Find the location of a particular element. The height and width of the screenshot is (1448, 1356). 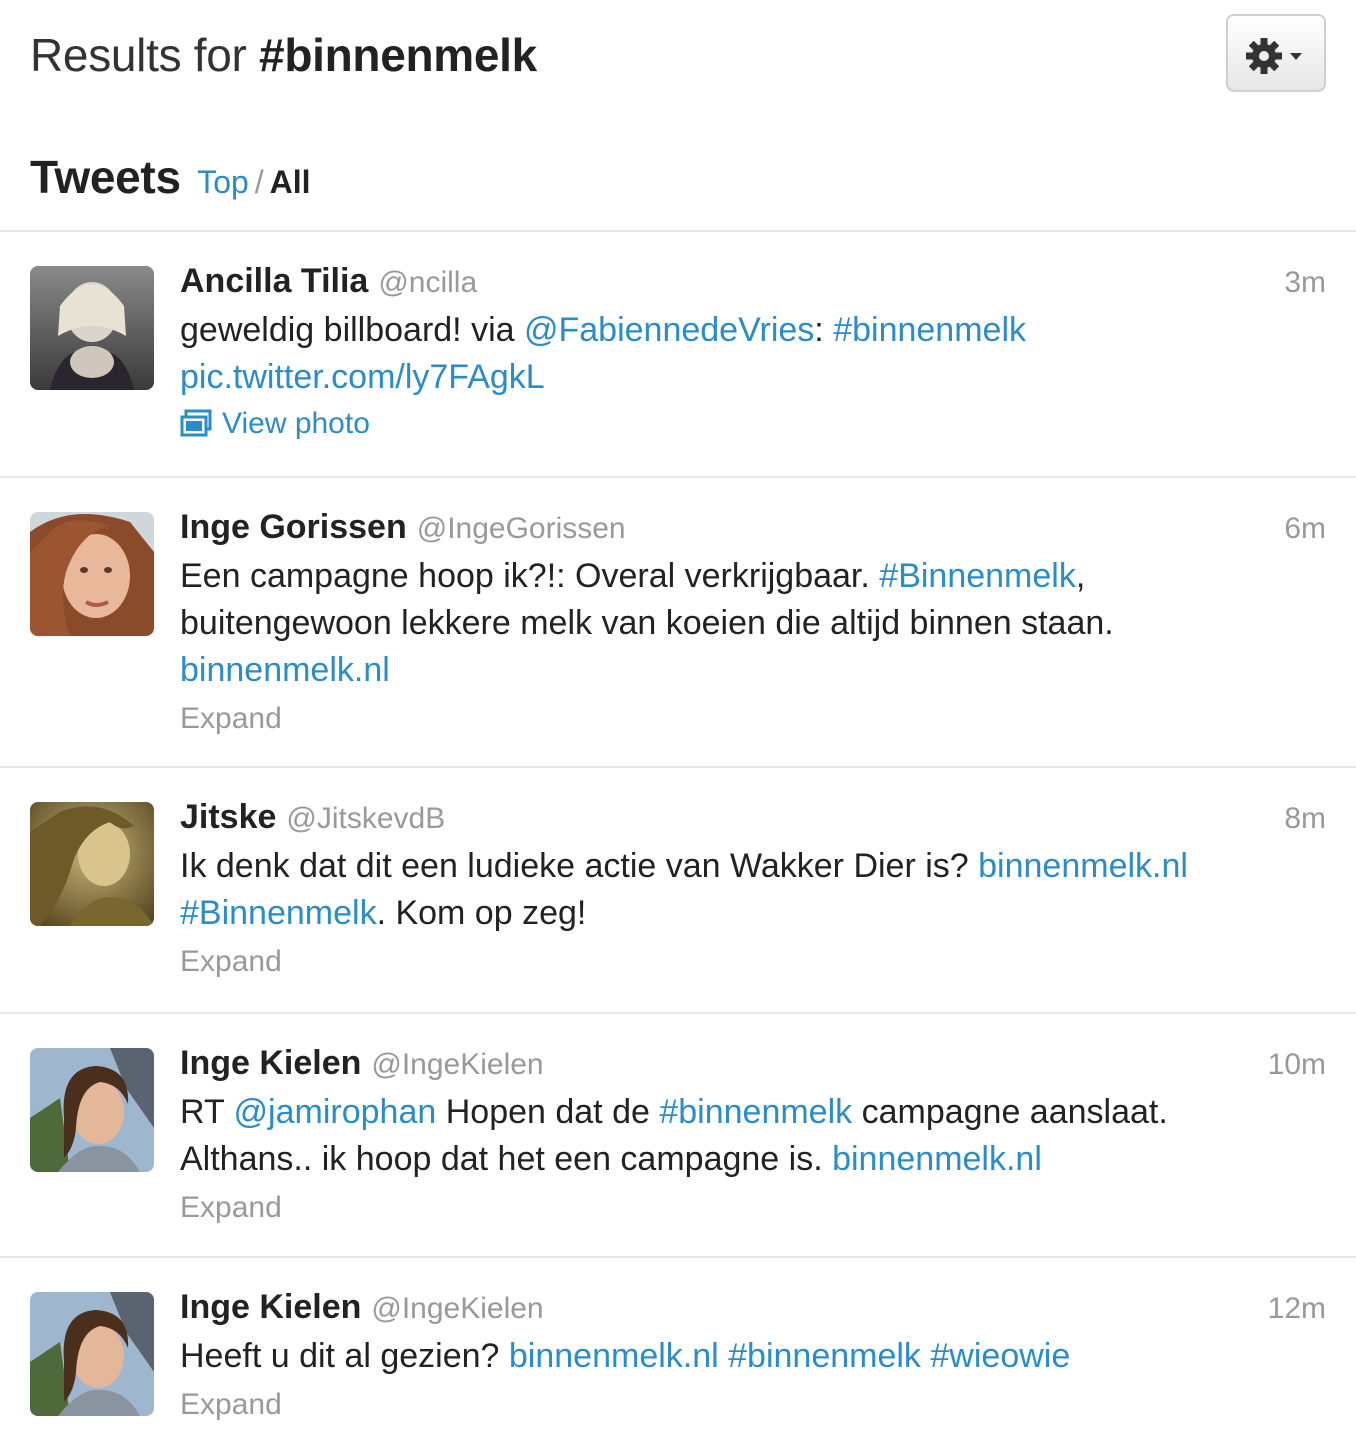

stream-filter: Top / All is located at coordinates (253, 182).